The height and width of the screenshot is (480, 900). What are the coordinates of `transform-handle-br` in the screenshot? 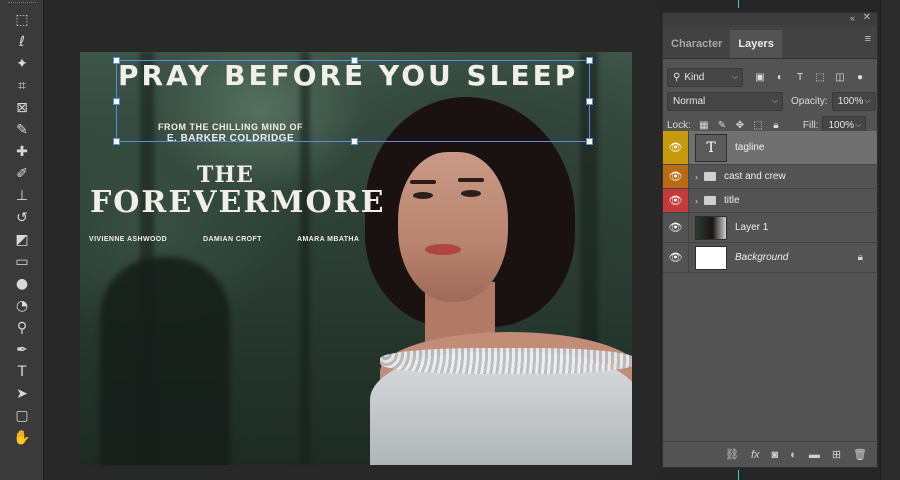 It's located at (589, 141).